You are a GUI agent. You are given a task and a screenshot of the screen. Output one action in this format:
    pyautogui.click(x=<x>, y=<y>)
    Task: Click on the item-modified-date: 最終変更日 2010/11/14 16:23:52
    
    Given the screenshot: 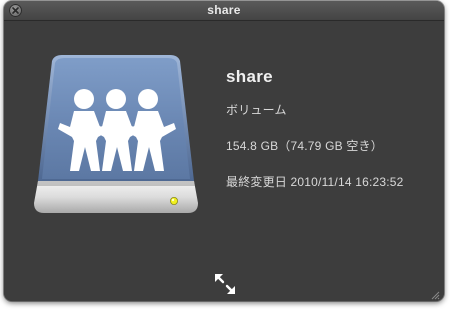 What is the action you would take?
    pyautogui.click(x=315, y=182)
    